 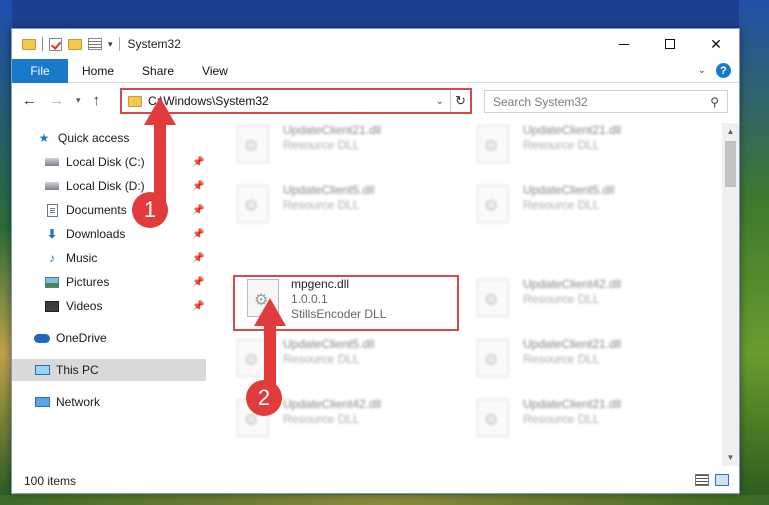 I want to click on sidebar-item-music: ♪ Music 📌, so click(x=109, y=258).